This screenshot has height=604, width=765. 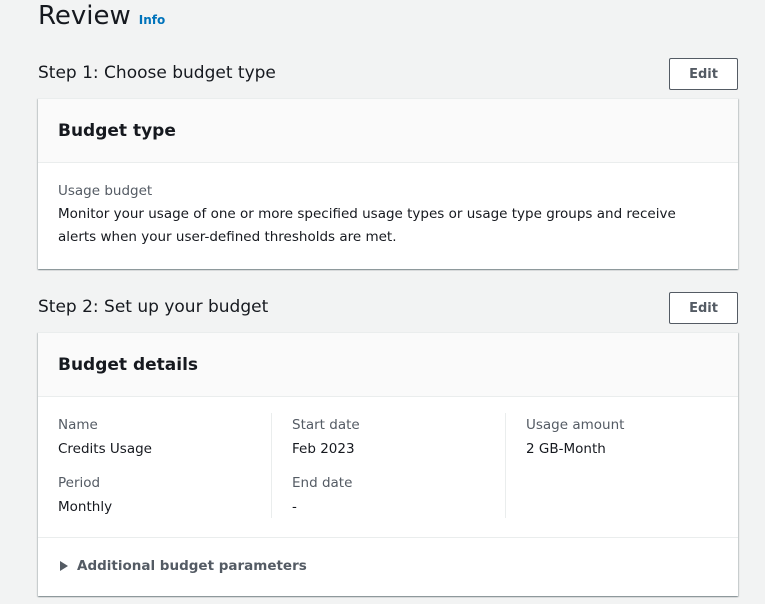 What do you see at coordinates (703, 74) in the screenshot?
I see `step1-edit-button: Edit` at bounding box center [703, 74].